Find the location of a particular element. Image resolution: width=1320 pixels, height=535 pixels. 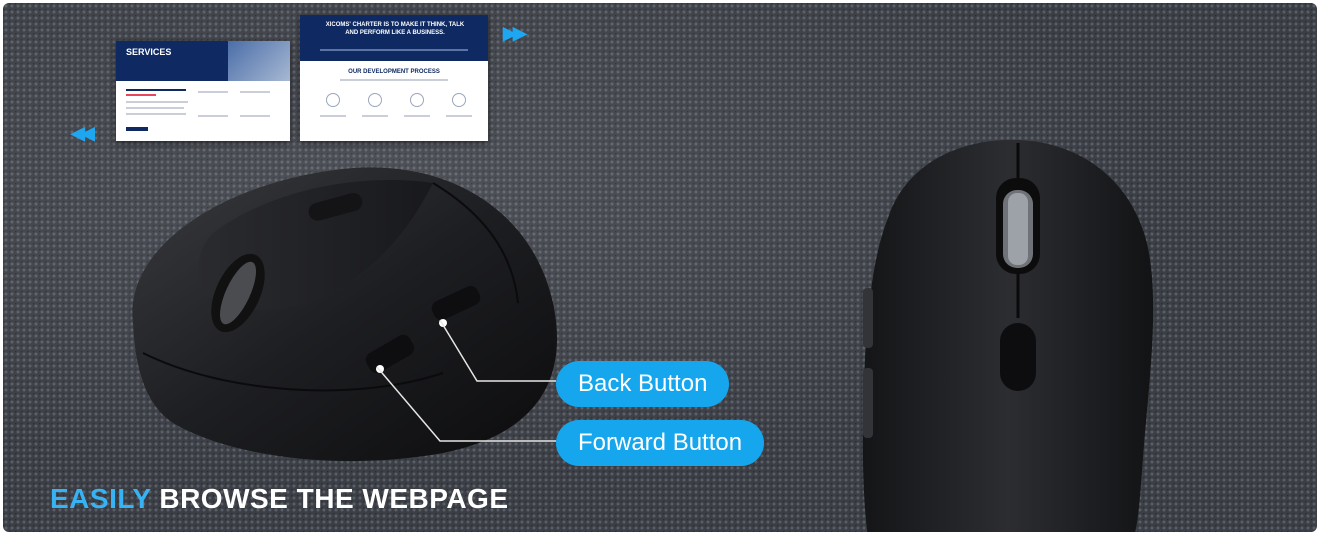

forward-button-callout: Forward Button is located at coordinates (660, 443).